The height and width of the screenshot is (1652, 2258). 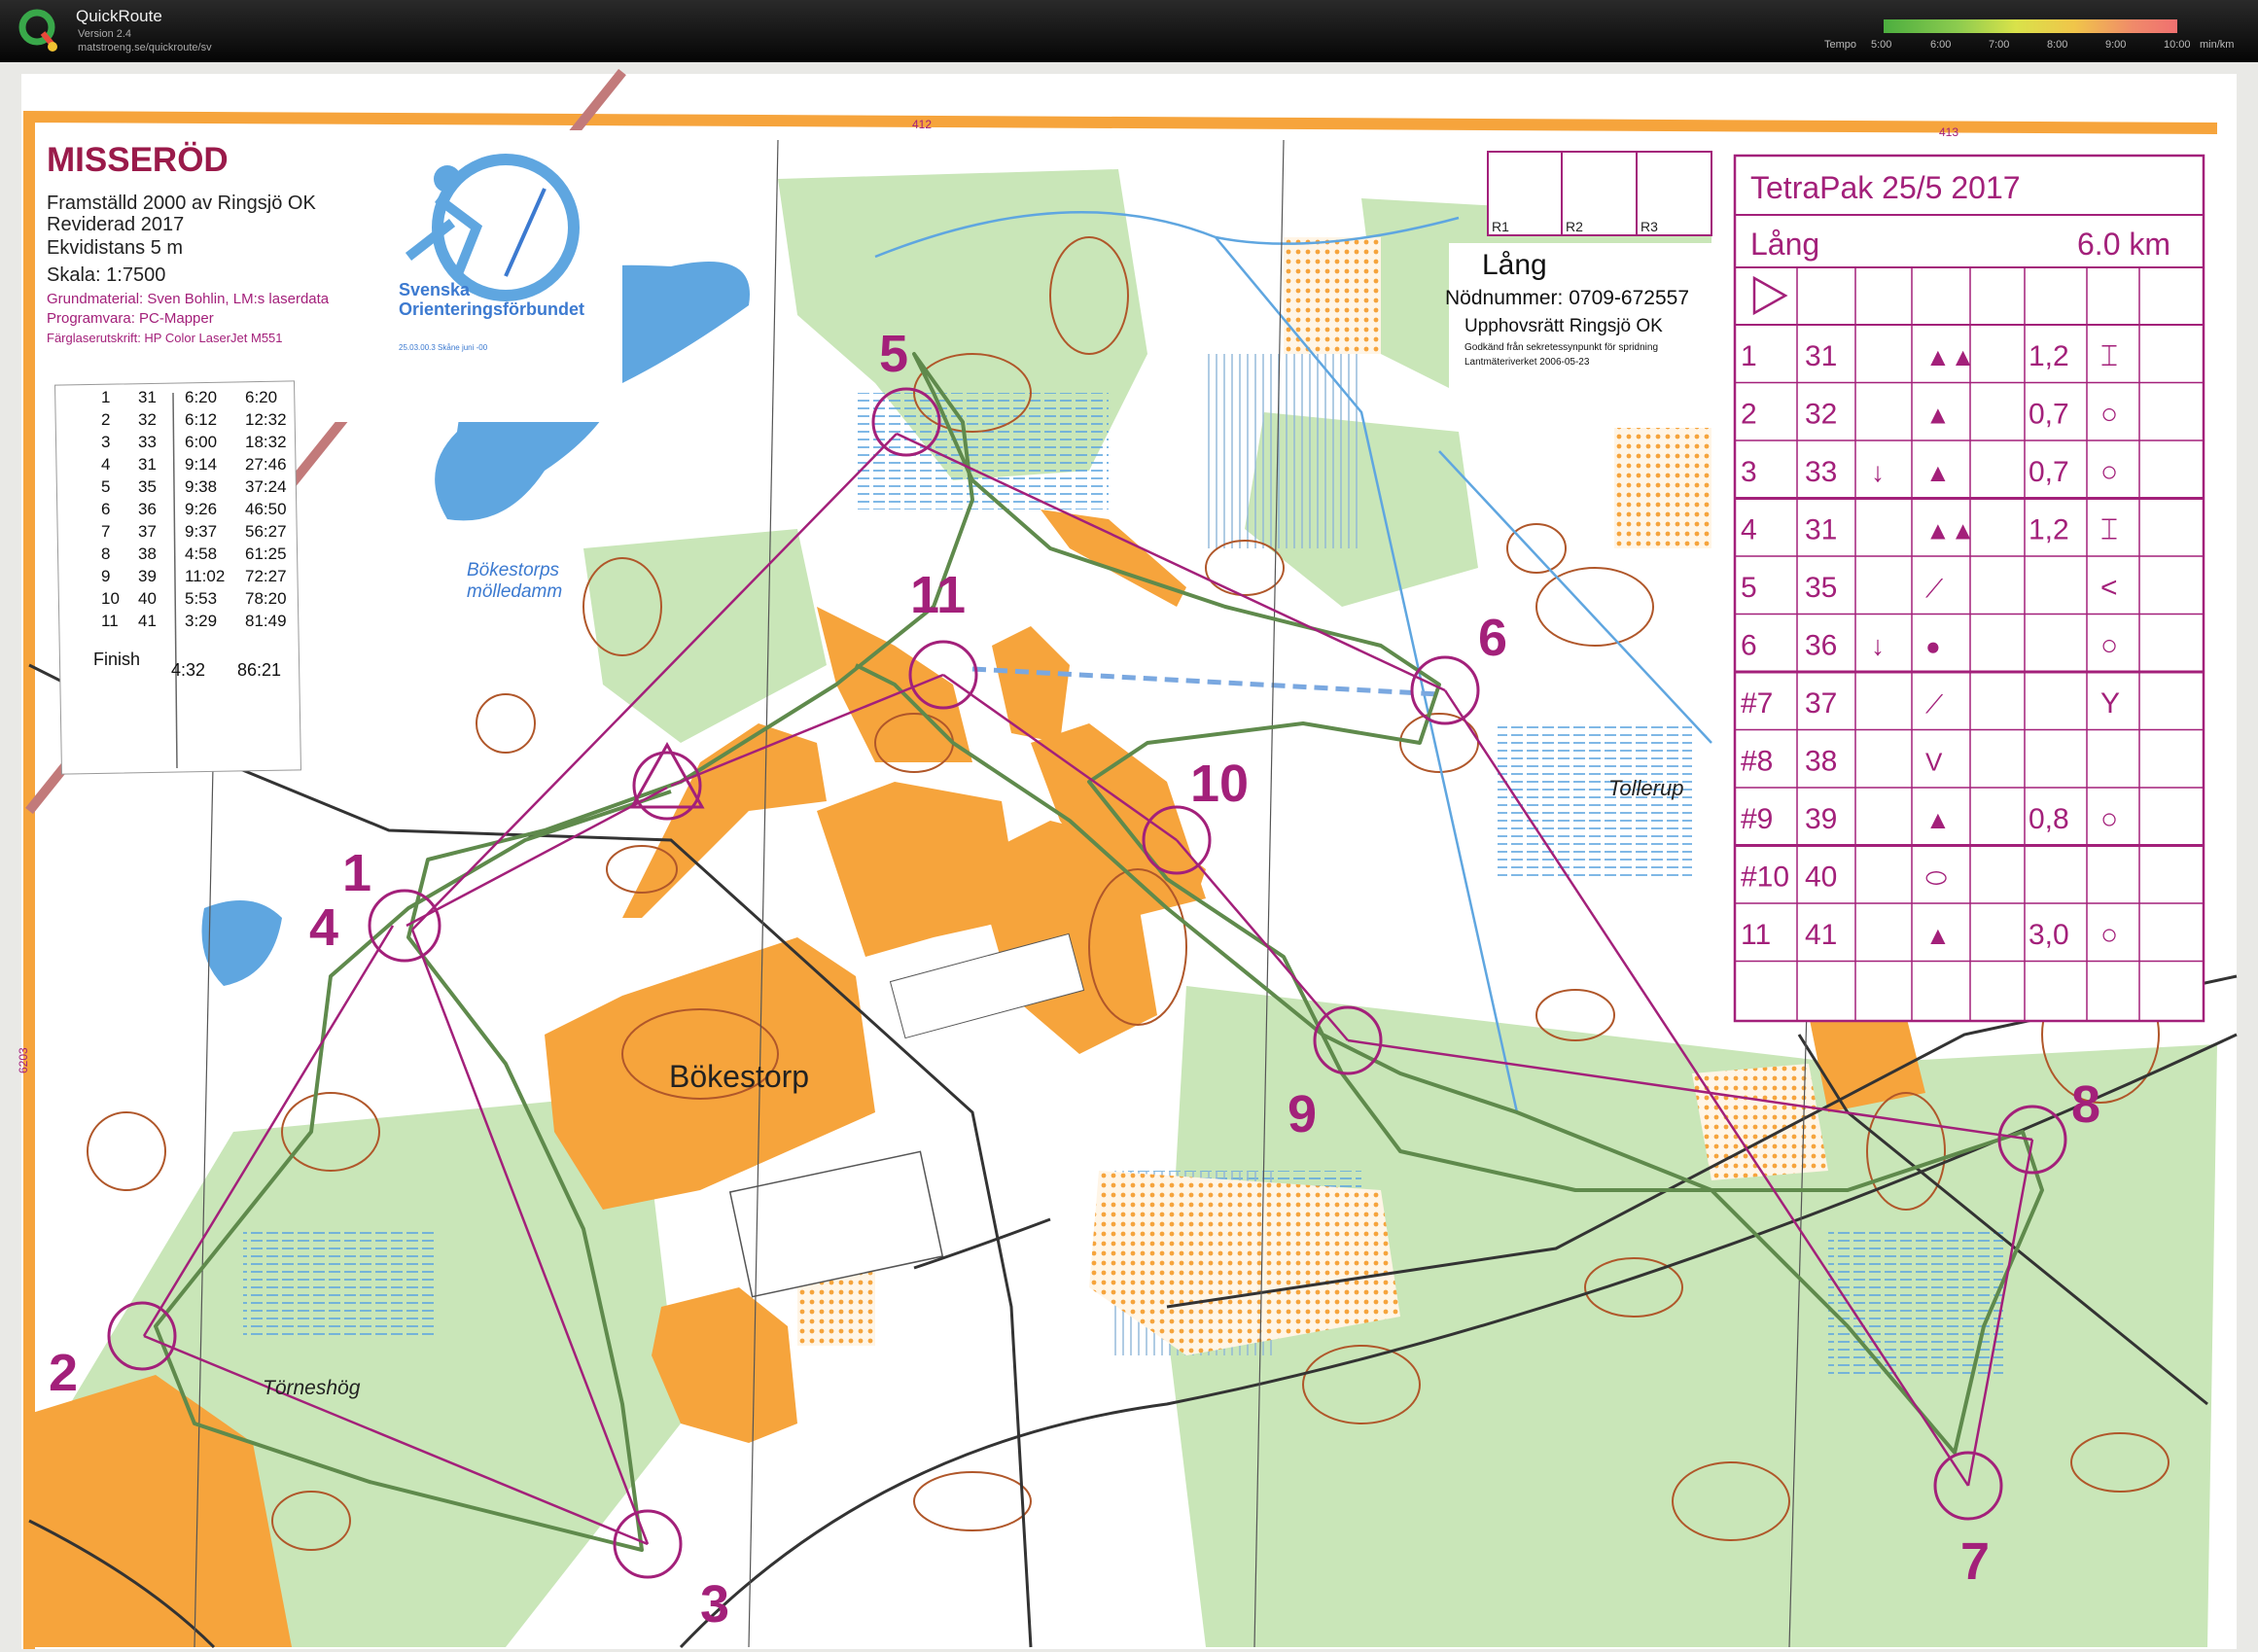 What do you see at coordinates (138, 160) in the screenshot?
I see `map-title: MISSERÖD` at bounding box center [138, 160].